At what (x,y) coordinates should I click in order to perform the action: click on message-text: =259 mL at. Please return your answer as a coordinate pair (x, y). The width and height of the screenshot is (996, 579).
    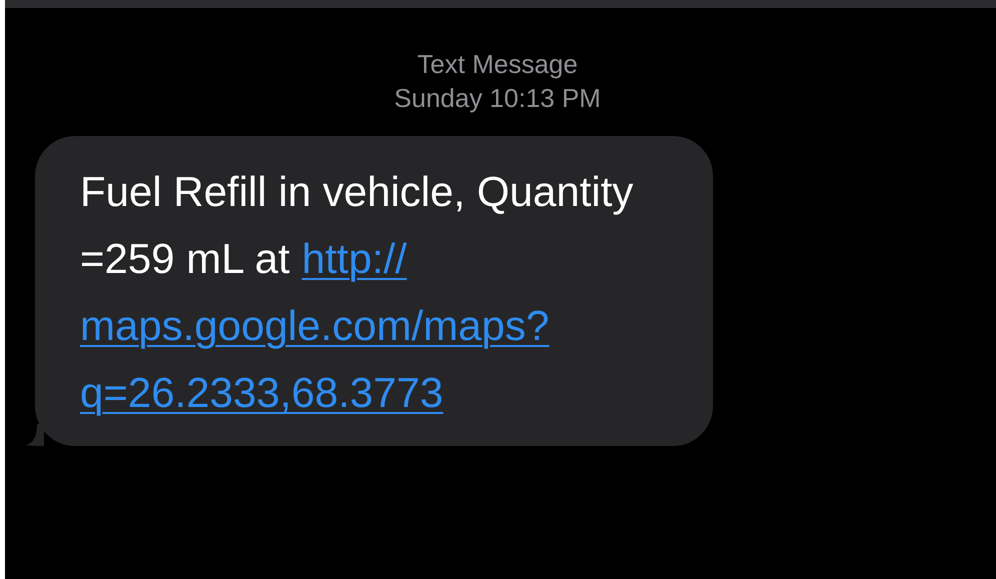
    Looking at the image, I should click on (185, 259).